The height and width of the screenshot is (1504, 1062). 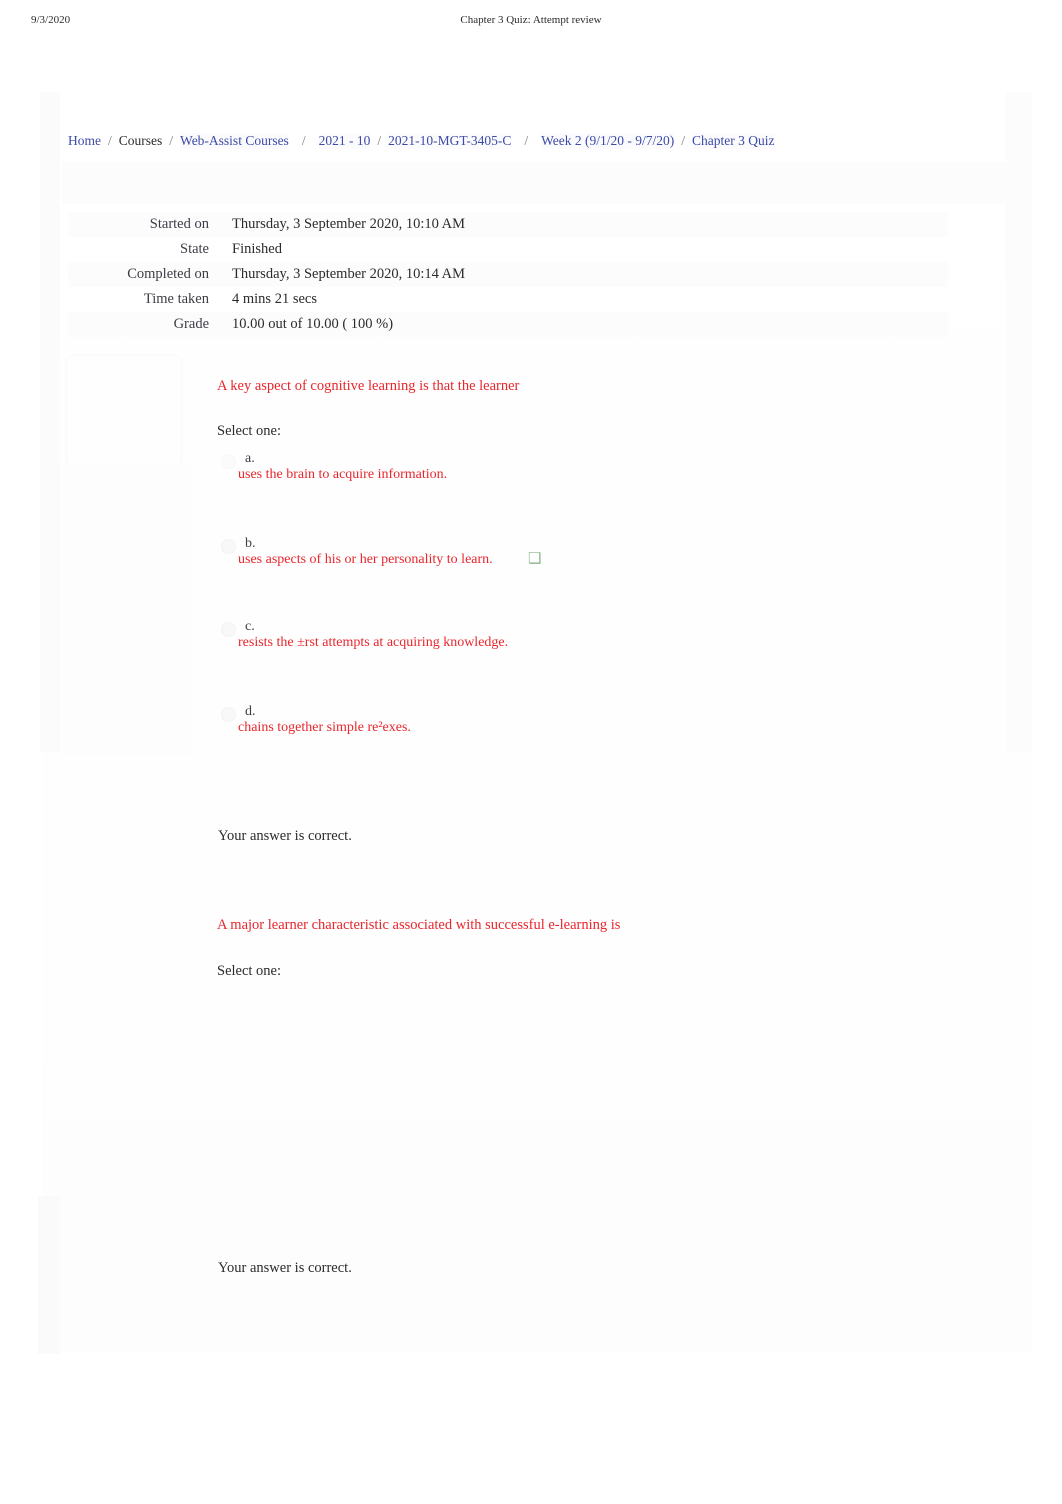 I want to click on breadcrumb-underband, so click(x=537, y=183).